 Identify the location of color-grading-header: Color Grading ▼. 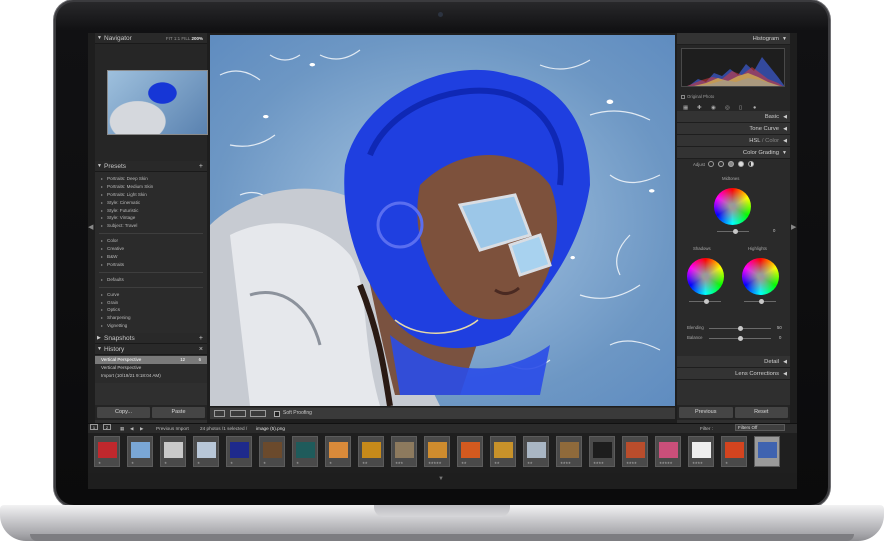
(733, 153).